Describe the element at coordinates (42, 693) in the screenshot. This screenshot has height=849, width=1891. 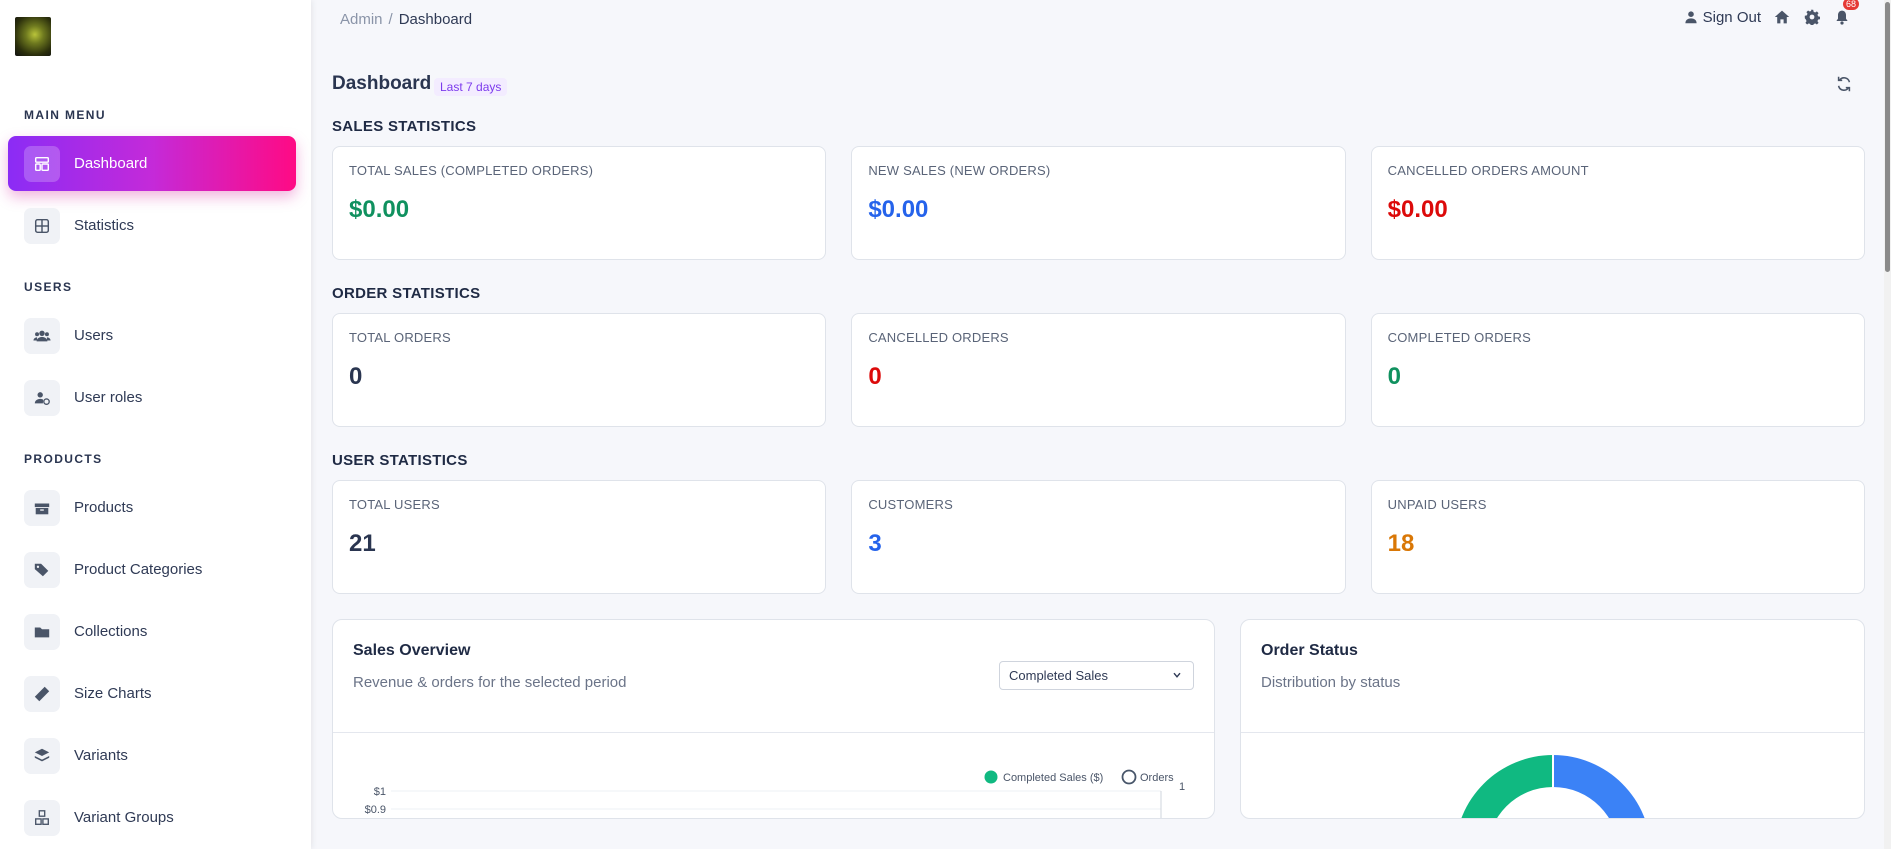
I see `ruler-icon` at that location.